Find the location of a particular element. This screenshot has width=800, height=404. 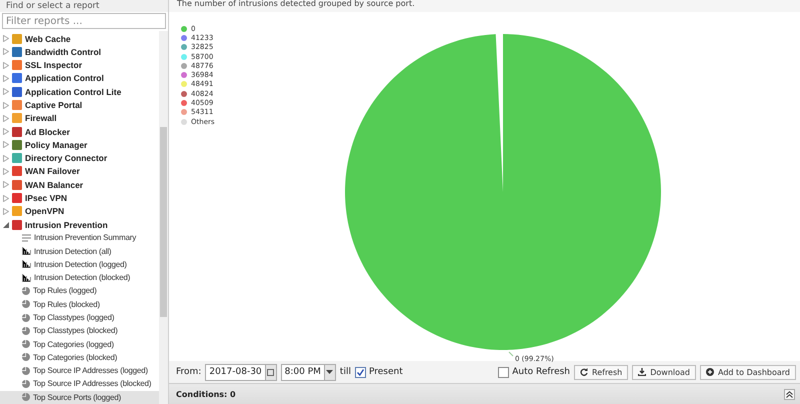

add-icon is located at coordinates (710, 372).